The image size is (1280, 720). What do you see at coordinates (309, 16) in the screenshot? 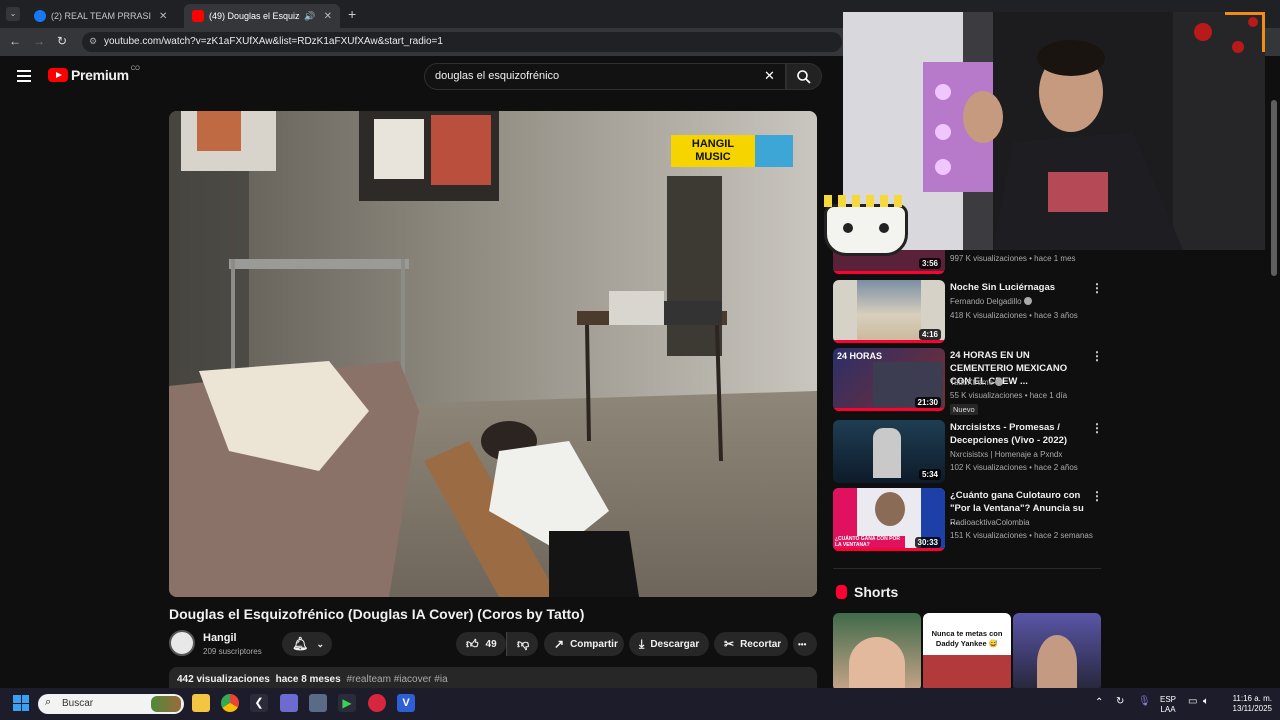
I see `speaker-icon: 🔊` at bounding box center [309, 16].